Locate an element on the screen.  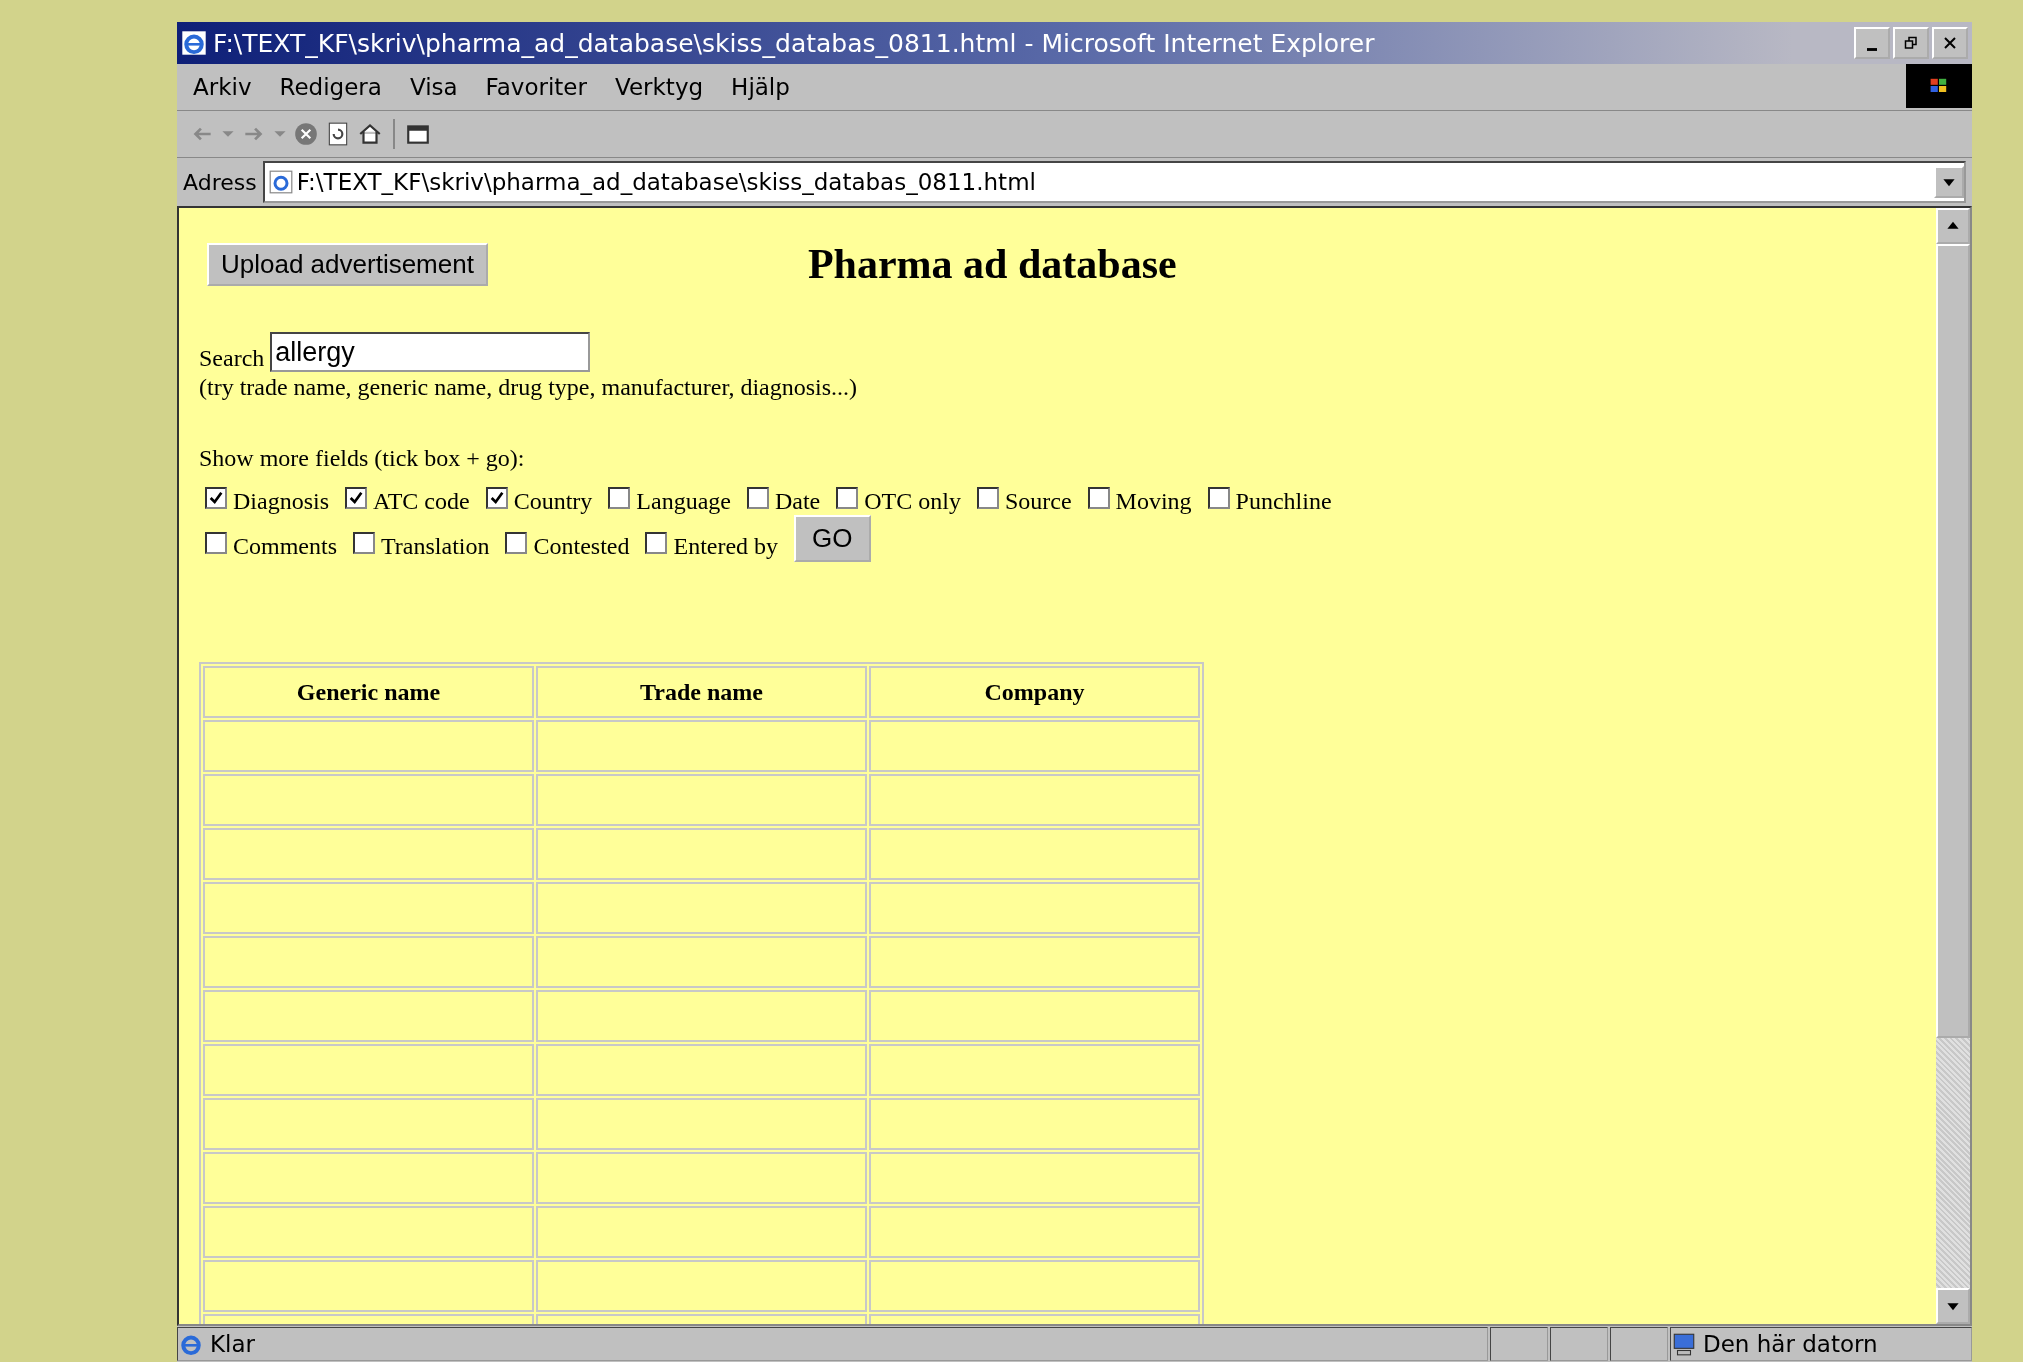
minimize-icon is located at coordinates (1872, 49).